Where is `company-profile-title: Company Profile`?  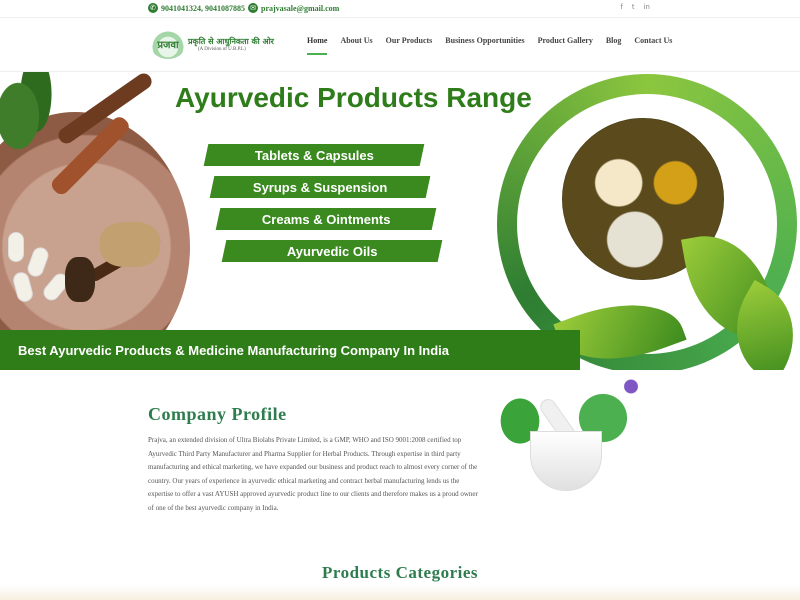 company-profile-title: Company Profile is located at coordinates (217, 414).